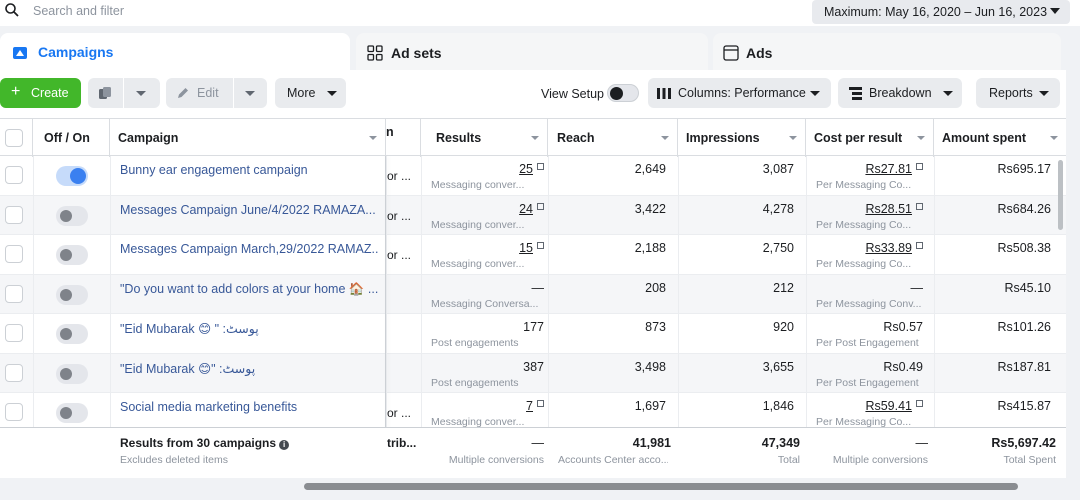  What do you see at coordinates (416, 53) in the screenshot?
I see `tab-label: Ad sets` at bounding box center [416, 53].